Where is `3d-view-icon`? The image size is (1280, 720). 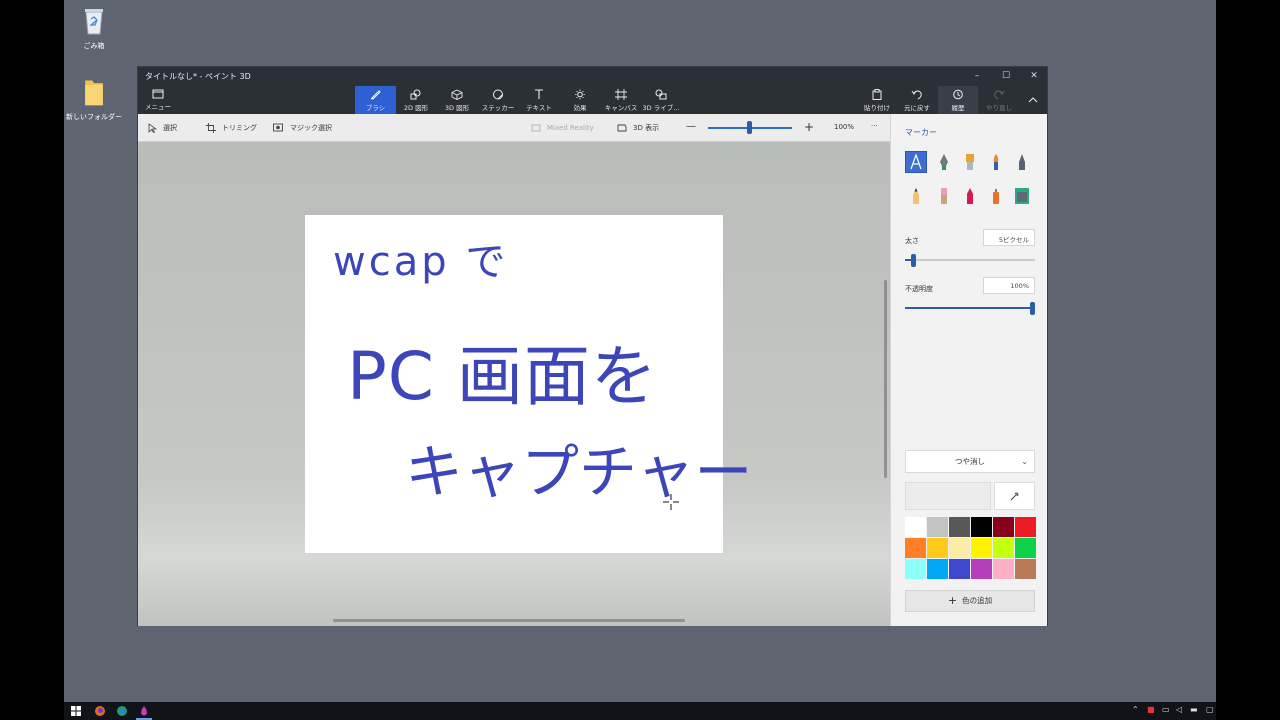
3d-view-icon is located at coordinates (622, 128).